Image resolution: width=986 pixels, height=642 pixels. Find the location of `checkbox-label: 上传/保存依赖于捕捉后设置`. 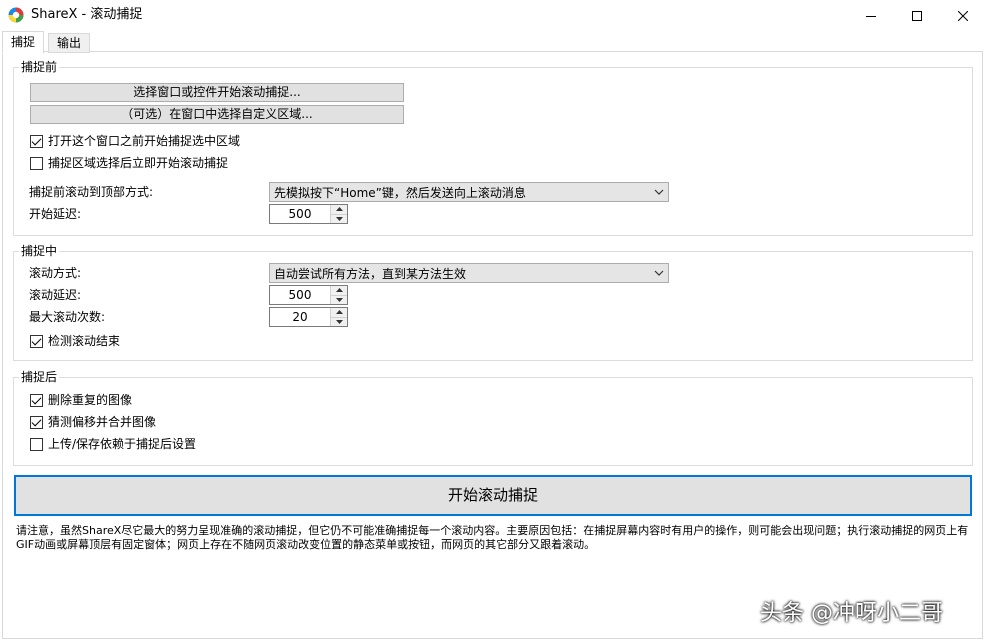

checkbox-label: 上传/保存依赖于捕捉后设置 is located at coordinates (122, 444).